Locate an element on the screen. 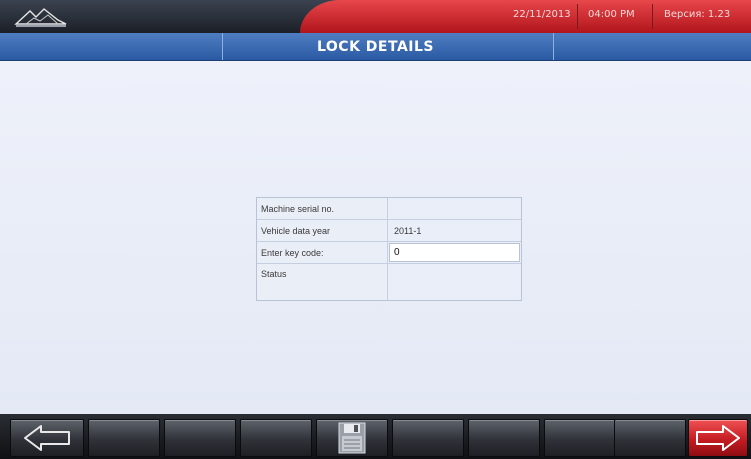 The image size is (751, 459). page-title: LOCK DETAILS is located at coordinates (375, 47).